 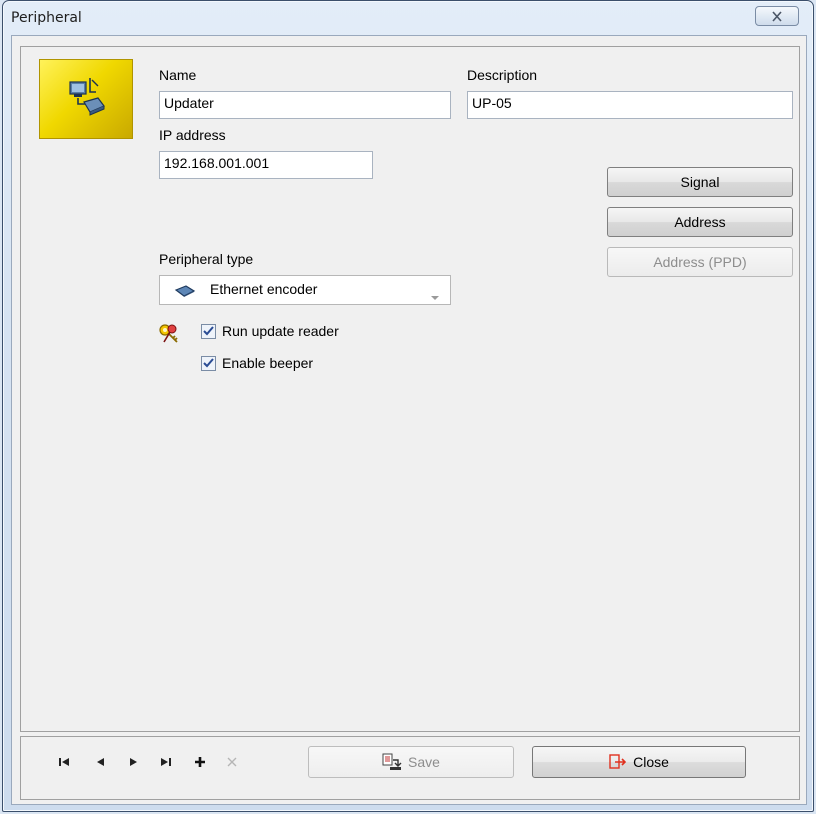 I want to click on window-title: Peripheral, so click(x=46, y=18).